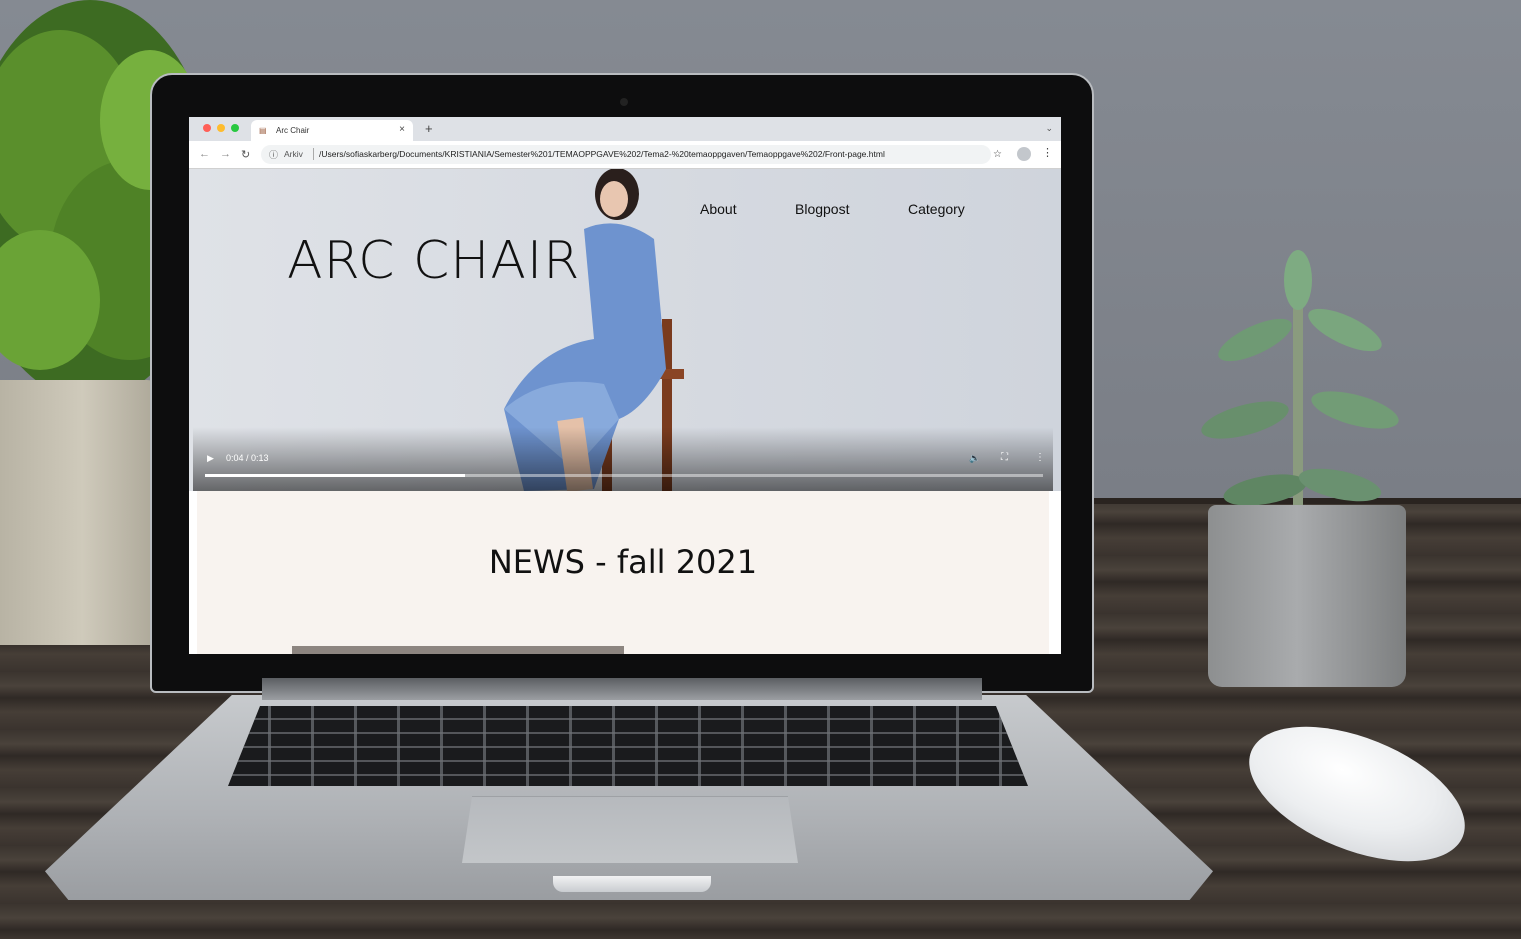  I want to click on news-card-top-edge, so click(458, 650).